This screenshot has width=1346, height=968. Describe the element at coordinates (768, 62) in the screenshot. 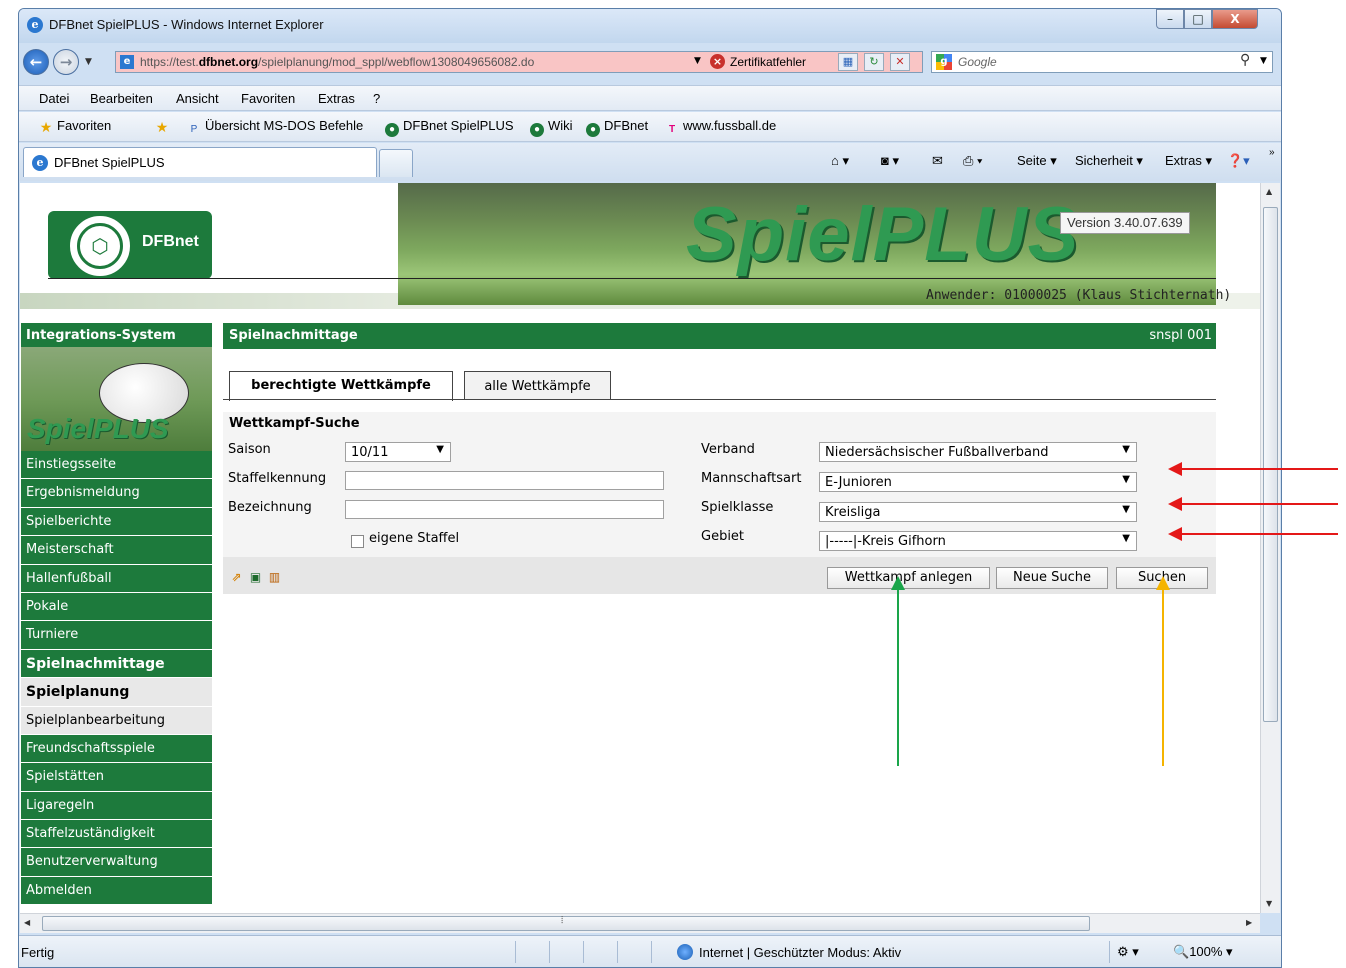

I see `certificate-error-label: Zertifikatfehler` at that location.